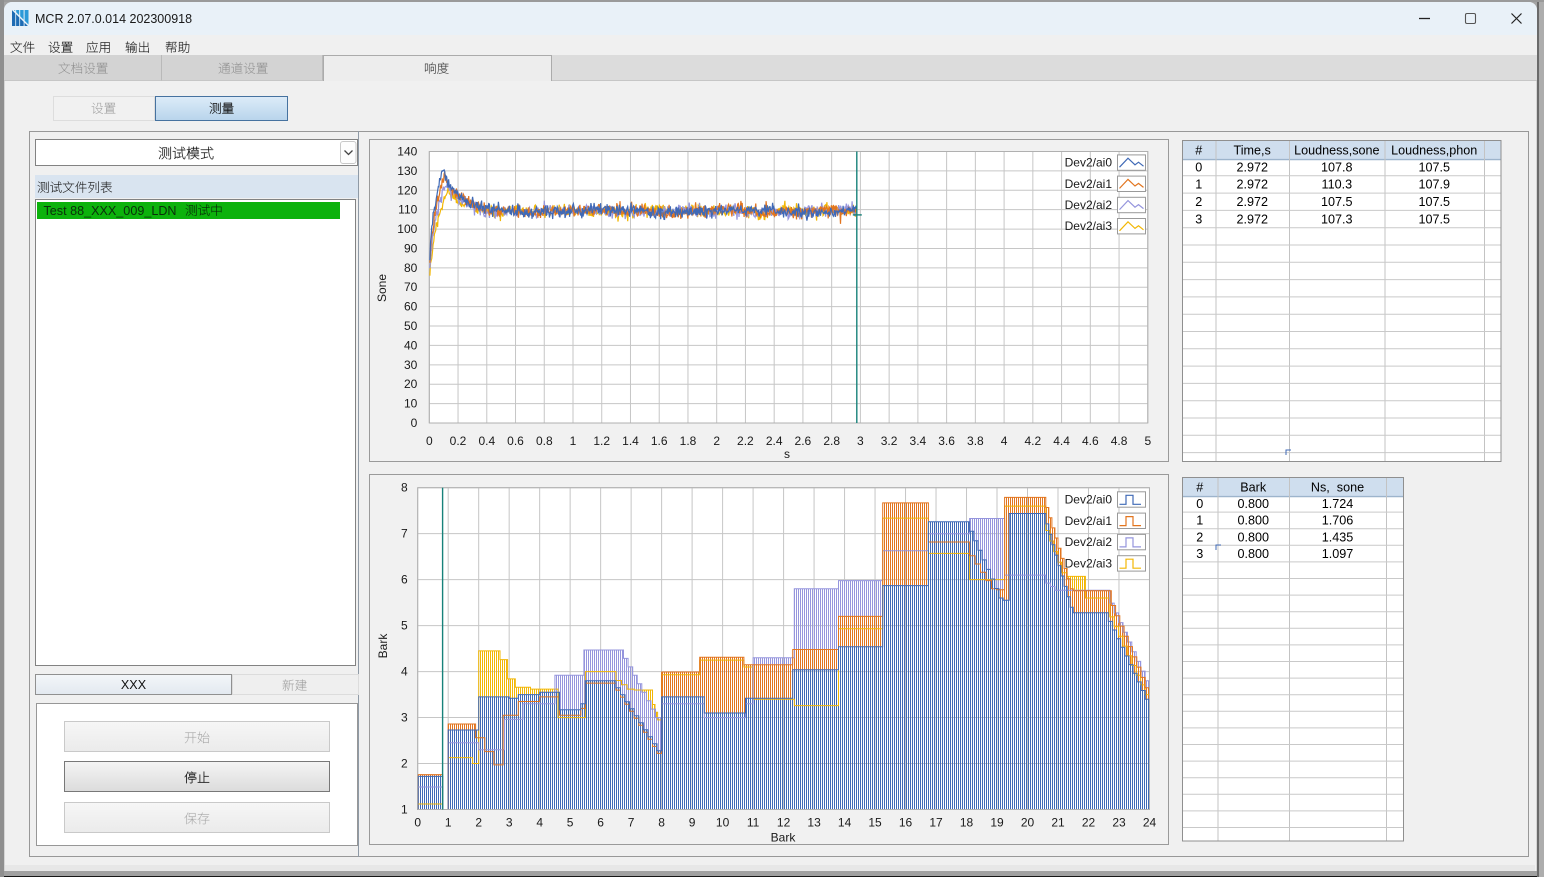 This screenshot has height=877, width=1544. What do you see at coordinates (1032, 441) in the screenshot?
I see `svg-text: 4.2` at bounding box center [1032, 441].